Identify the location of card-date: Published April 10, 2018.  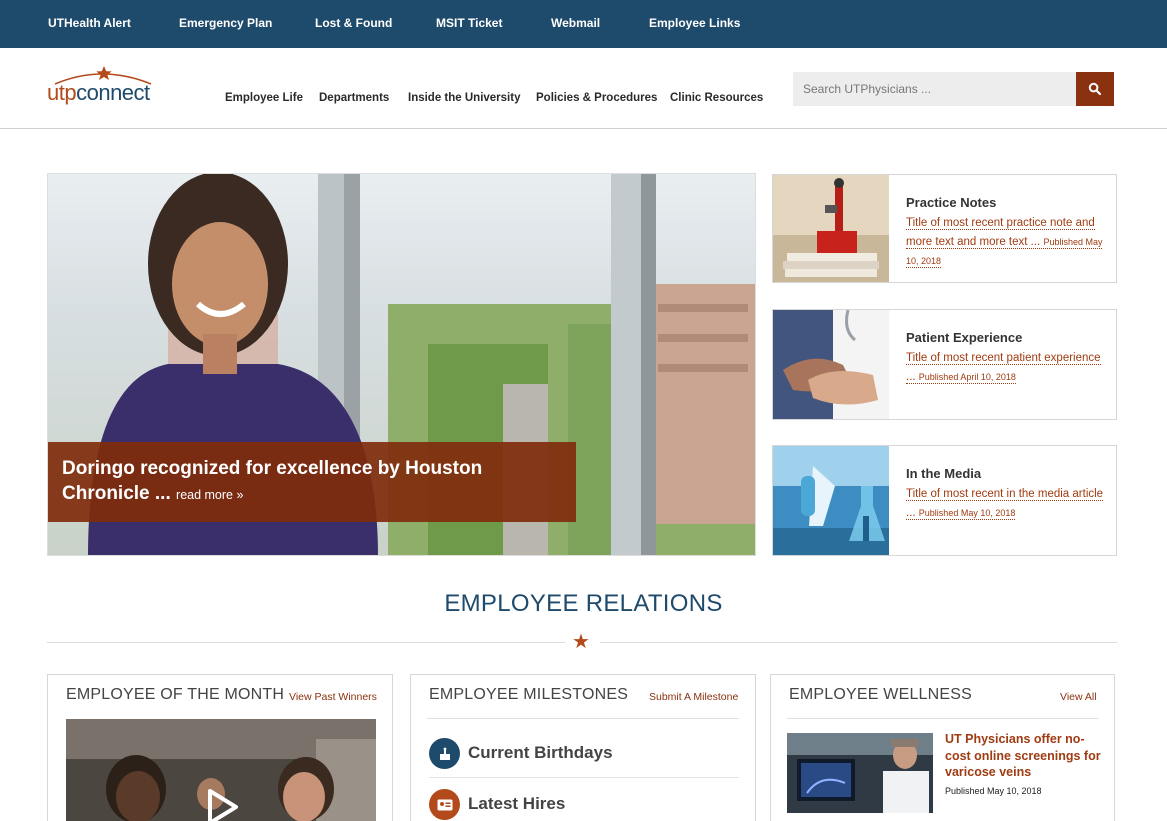
(967, 377).